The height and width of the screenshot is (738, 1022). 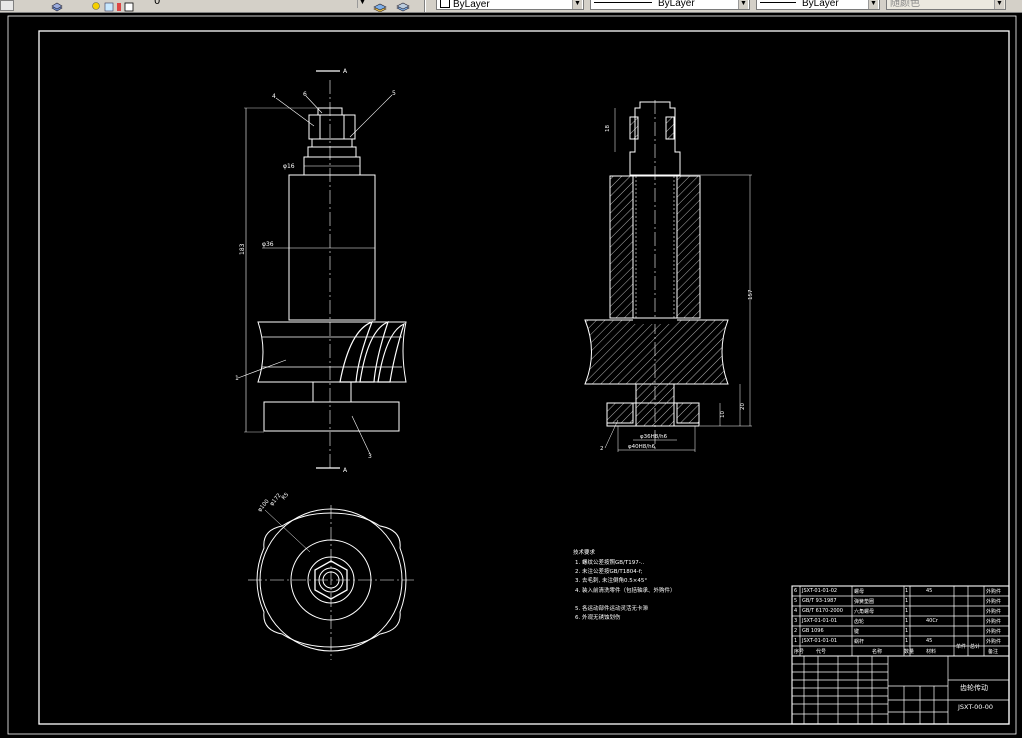 I want to click on bom-no: 2, so click(x=796, y=631).